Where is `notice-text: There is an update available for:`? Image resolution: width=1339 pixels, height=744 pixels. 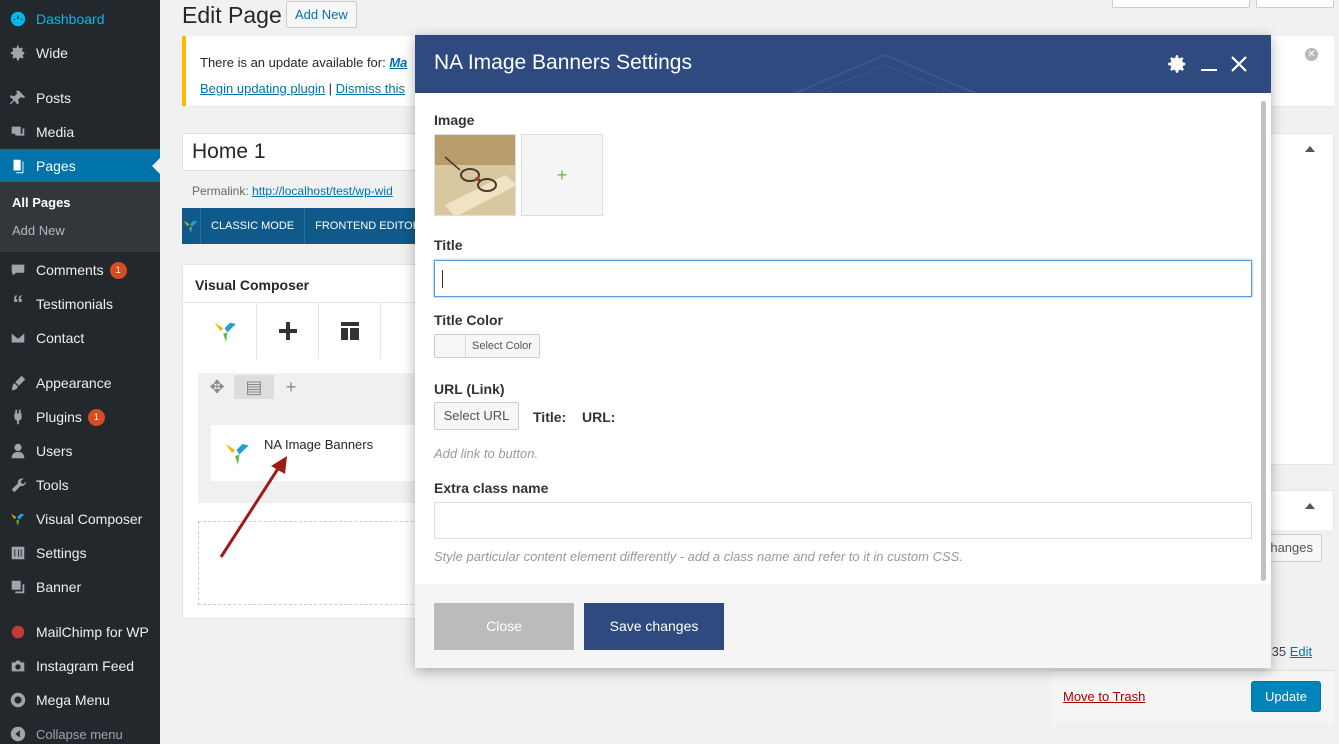
notice-text: There is an update available for: is located at coordinates (295, 62).